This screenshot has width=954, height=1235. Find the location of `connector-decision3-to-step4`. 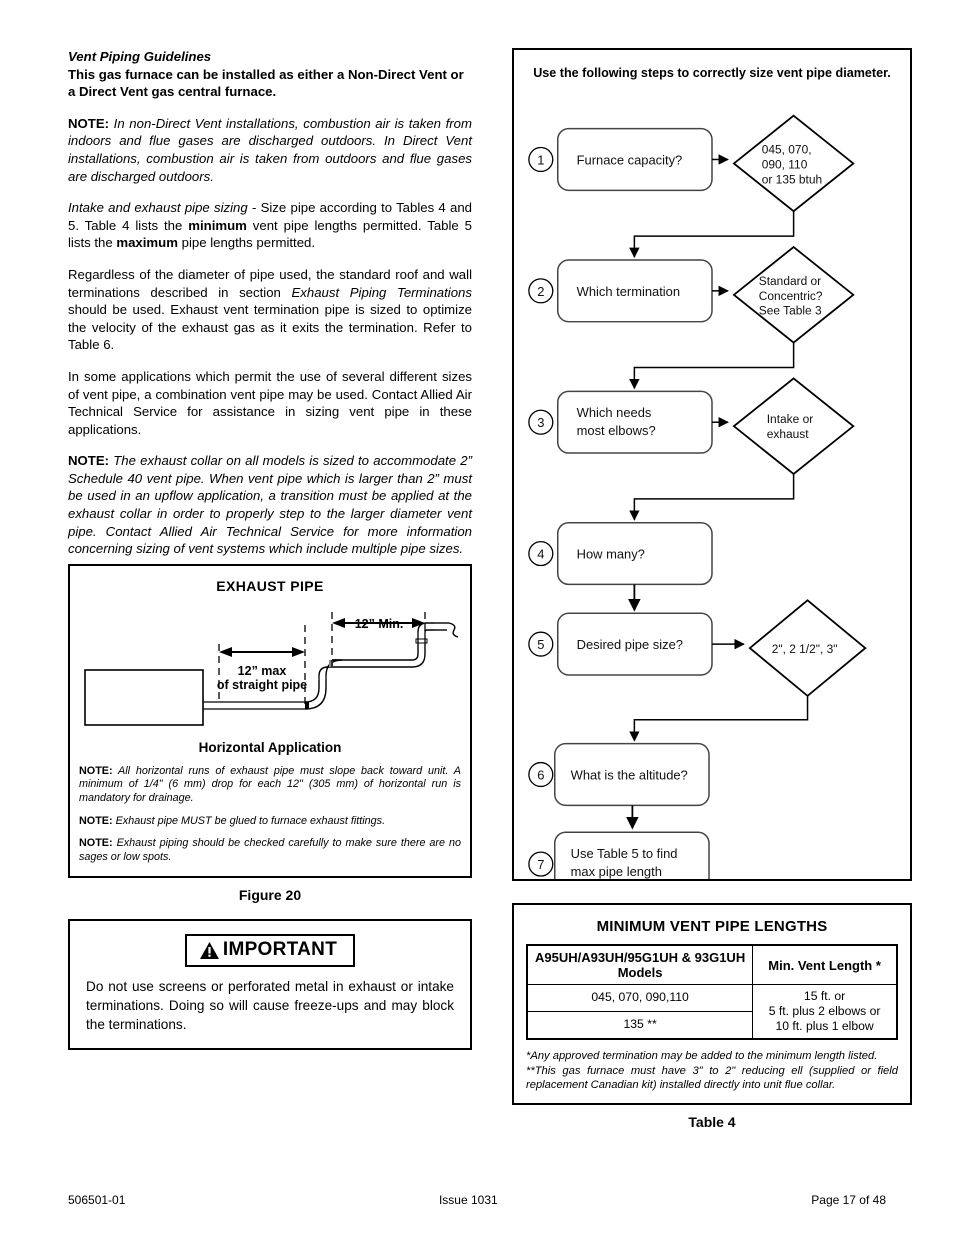

connector-decision3-to-step4 is located at coordinates (712, 497).